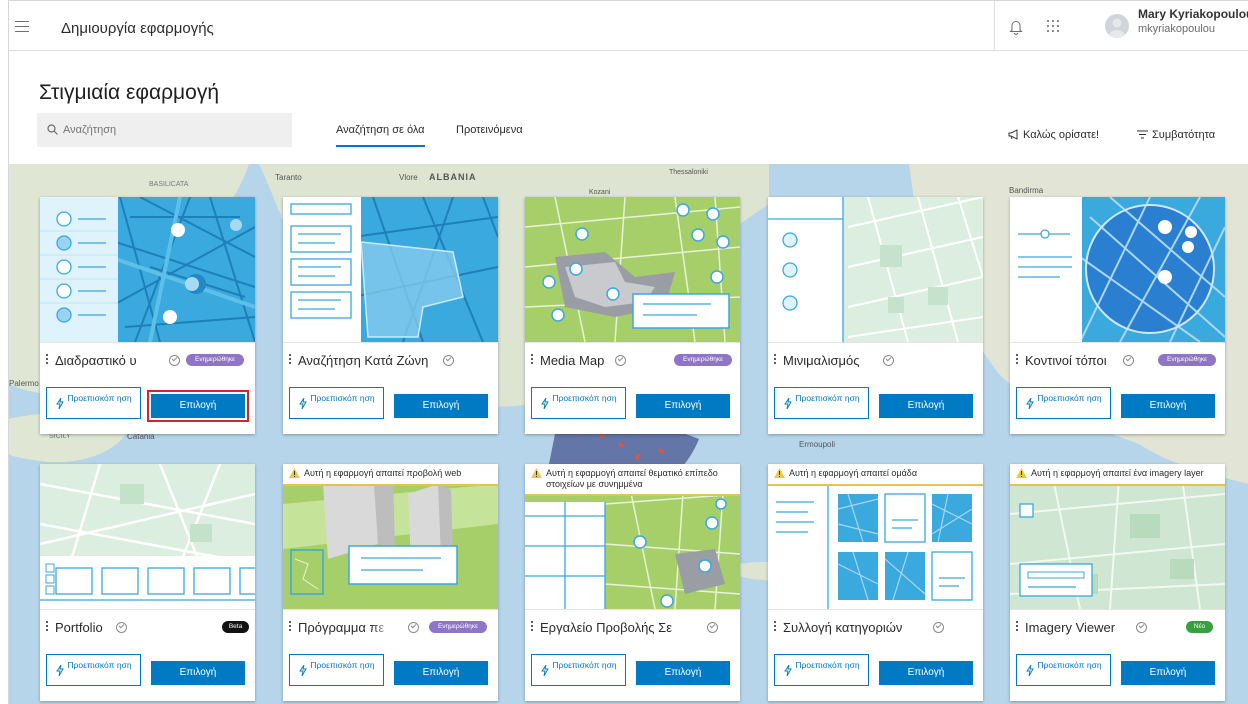  What do you see at coordinates (380, 135) in the screenshot?
I see `tab-search-all: Αναζήτηση σε όλα` at bounding box center [380, 135].